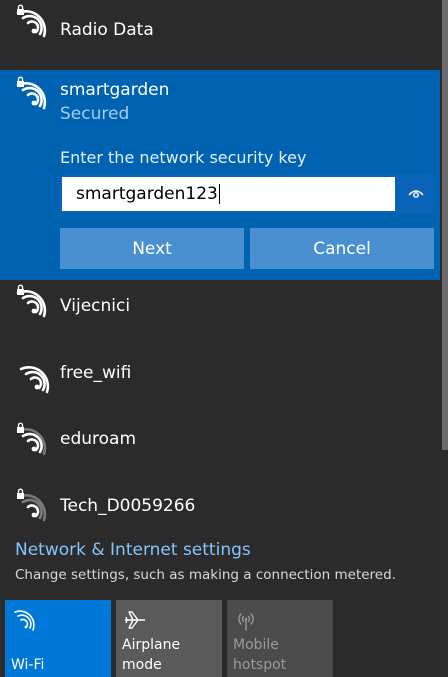  I want to click on network-name: Tech_D0059266, so click(128, 506).